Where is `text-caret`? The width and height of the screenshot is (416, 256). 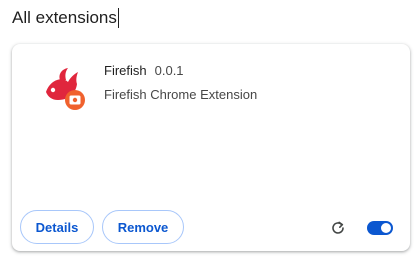 text-caret is located at coordinates (118, 18).